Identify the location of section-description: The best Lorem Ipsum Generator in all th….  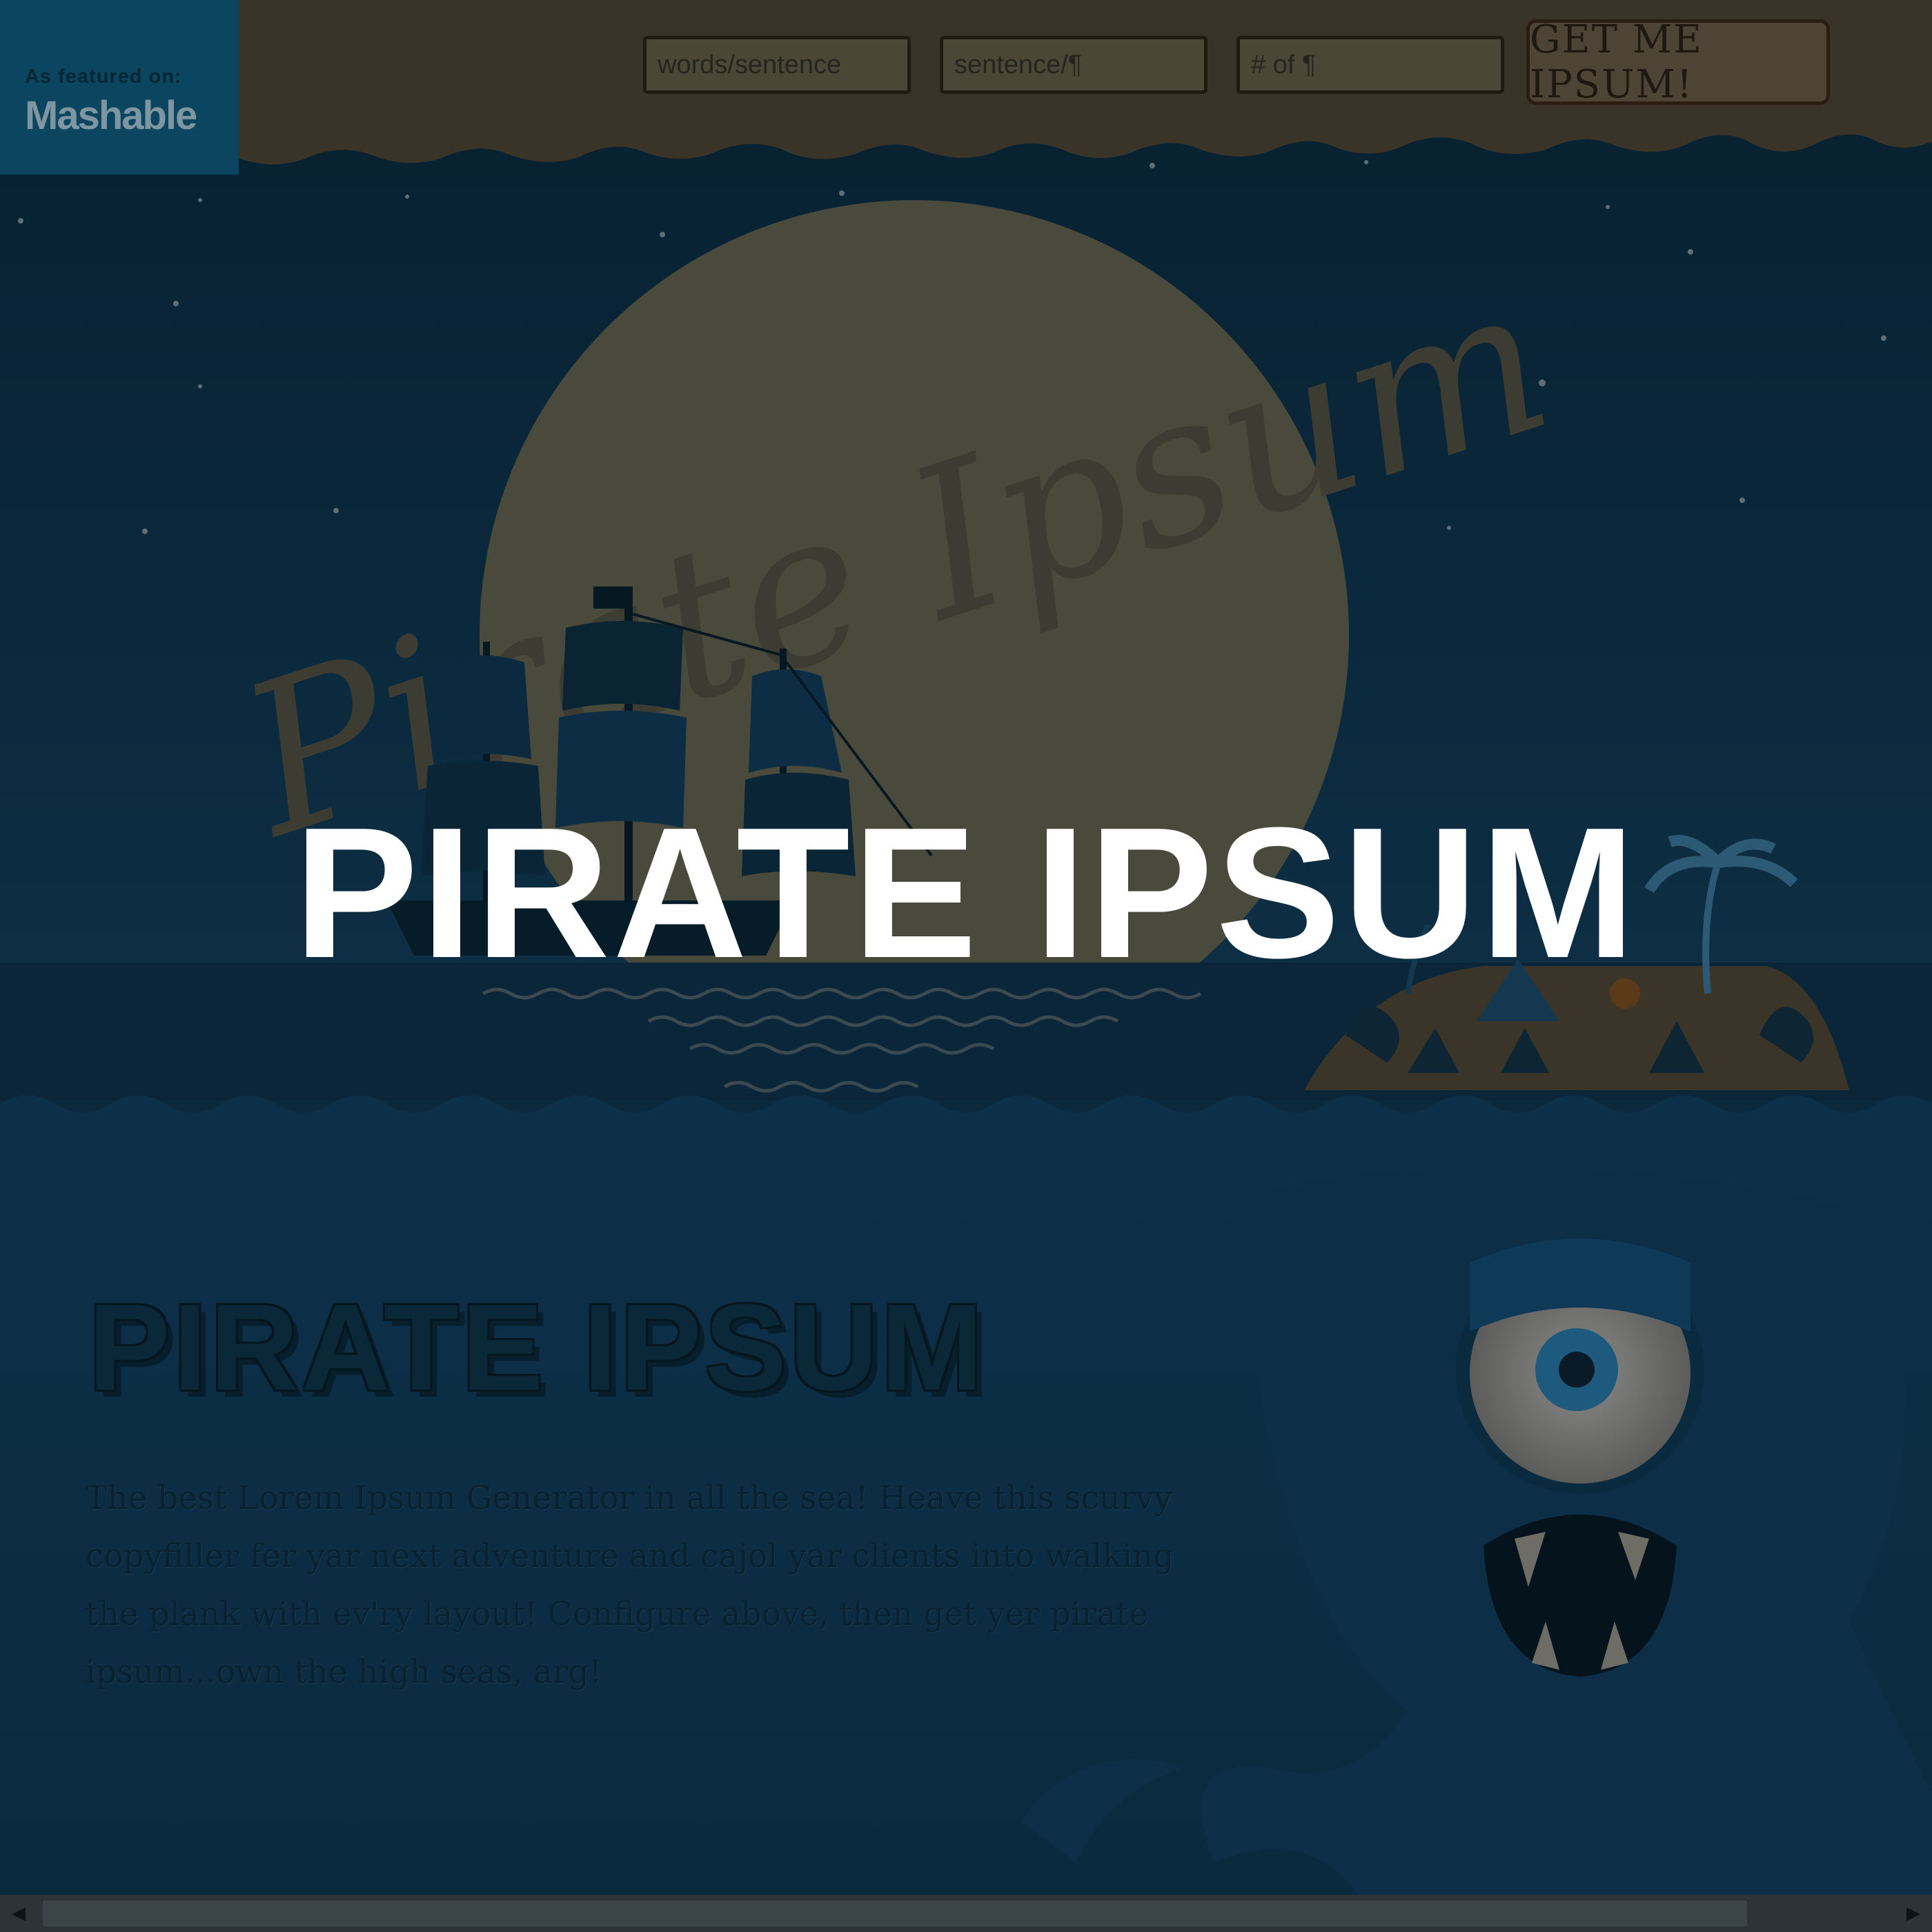
(630, 1585).